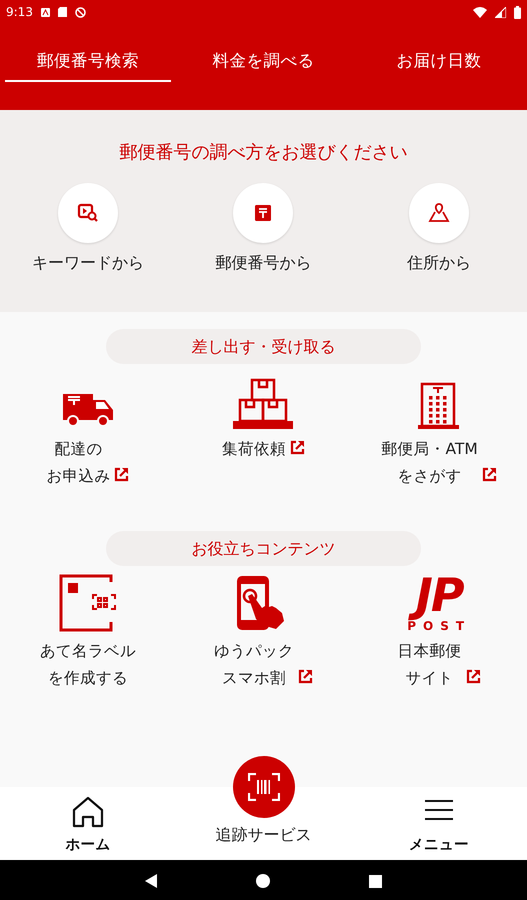  I want to click on nav-label: 追跡サービス, so click(263, 835).